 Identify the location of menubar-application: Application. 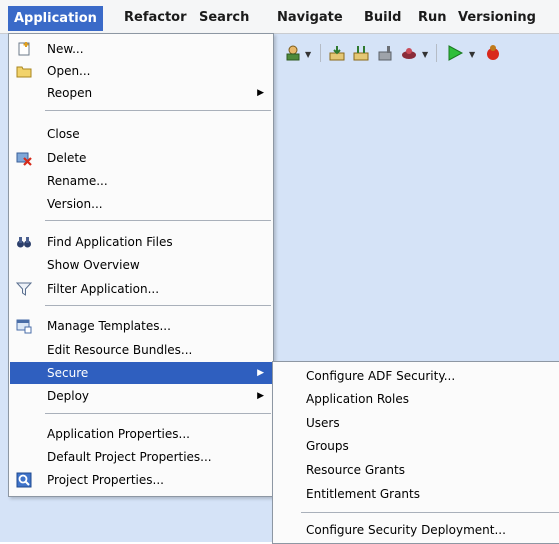
(55, 18).